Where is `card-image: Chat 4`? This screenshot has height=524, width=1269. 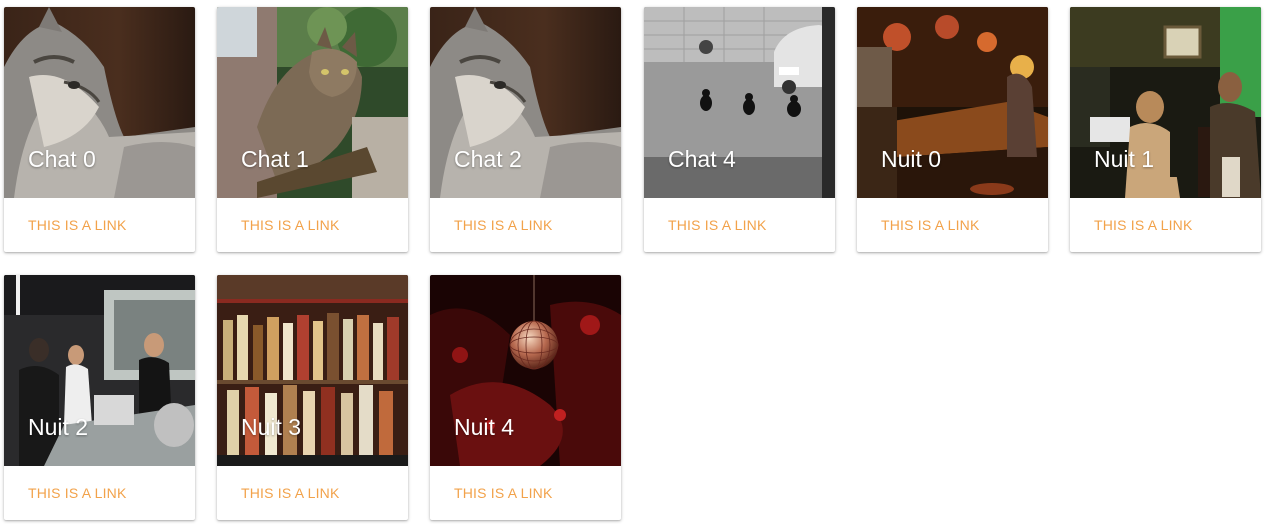
card-image: Chat 4 is located at coordinates (739, 102).